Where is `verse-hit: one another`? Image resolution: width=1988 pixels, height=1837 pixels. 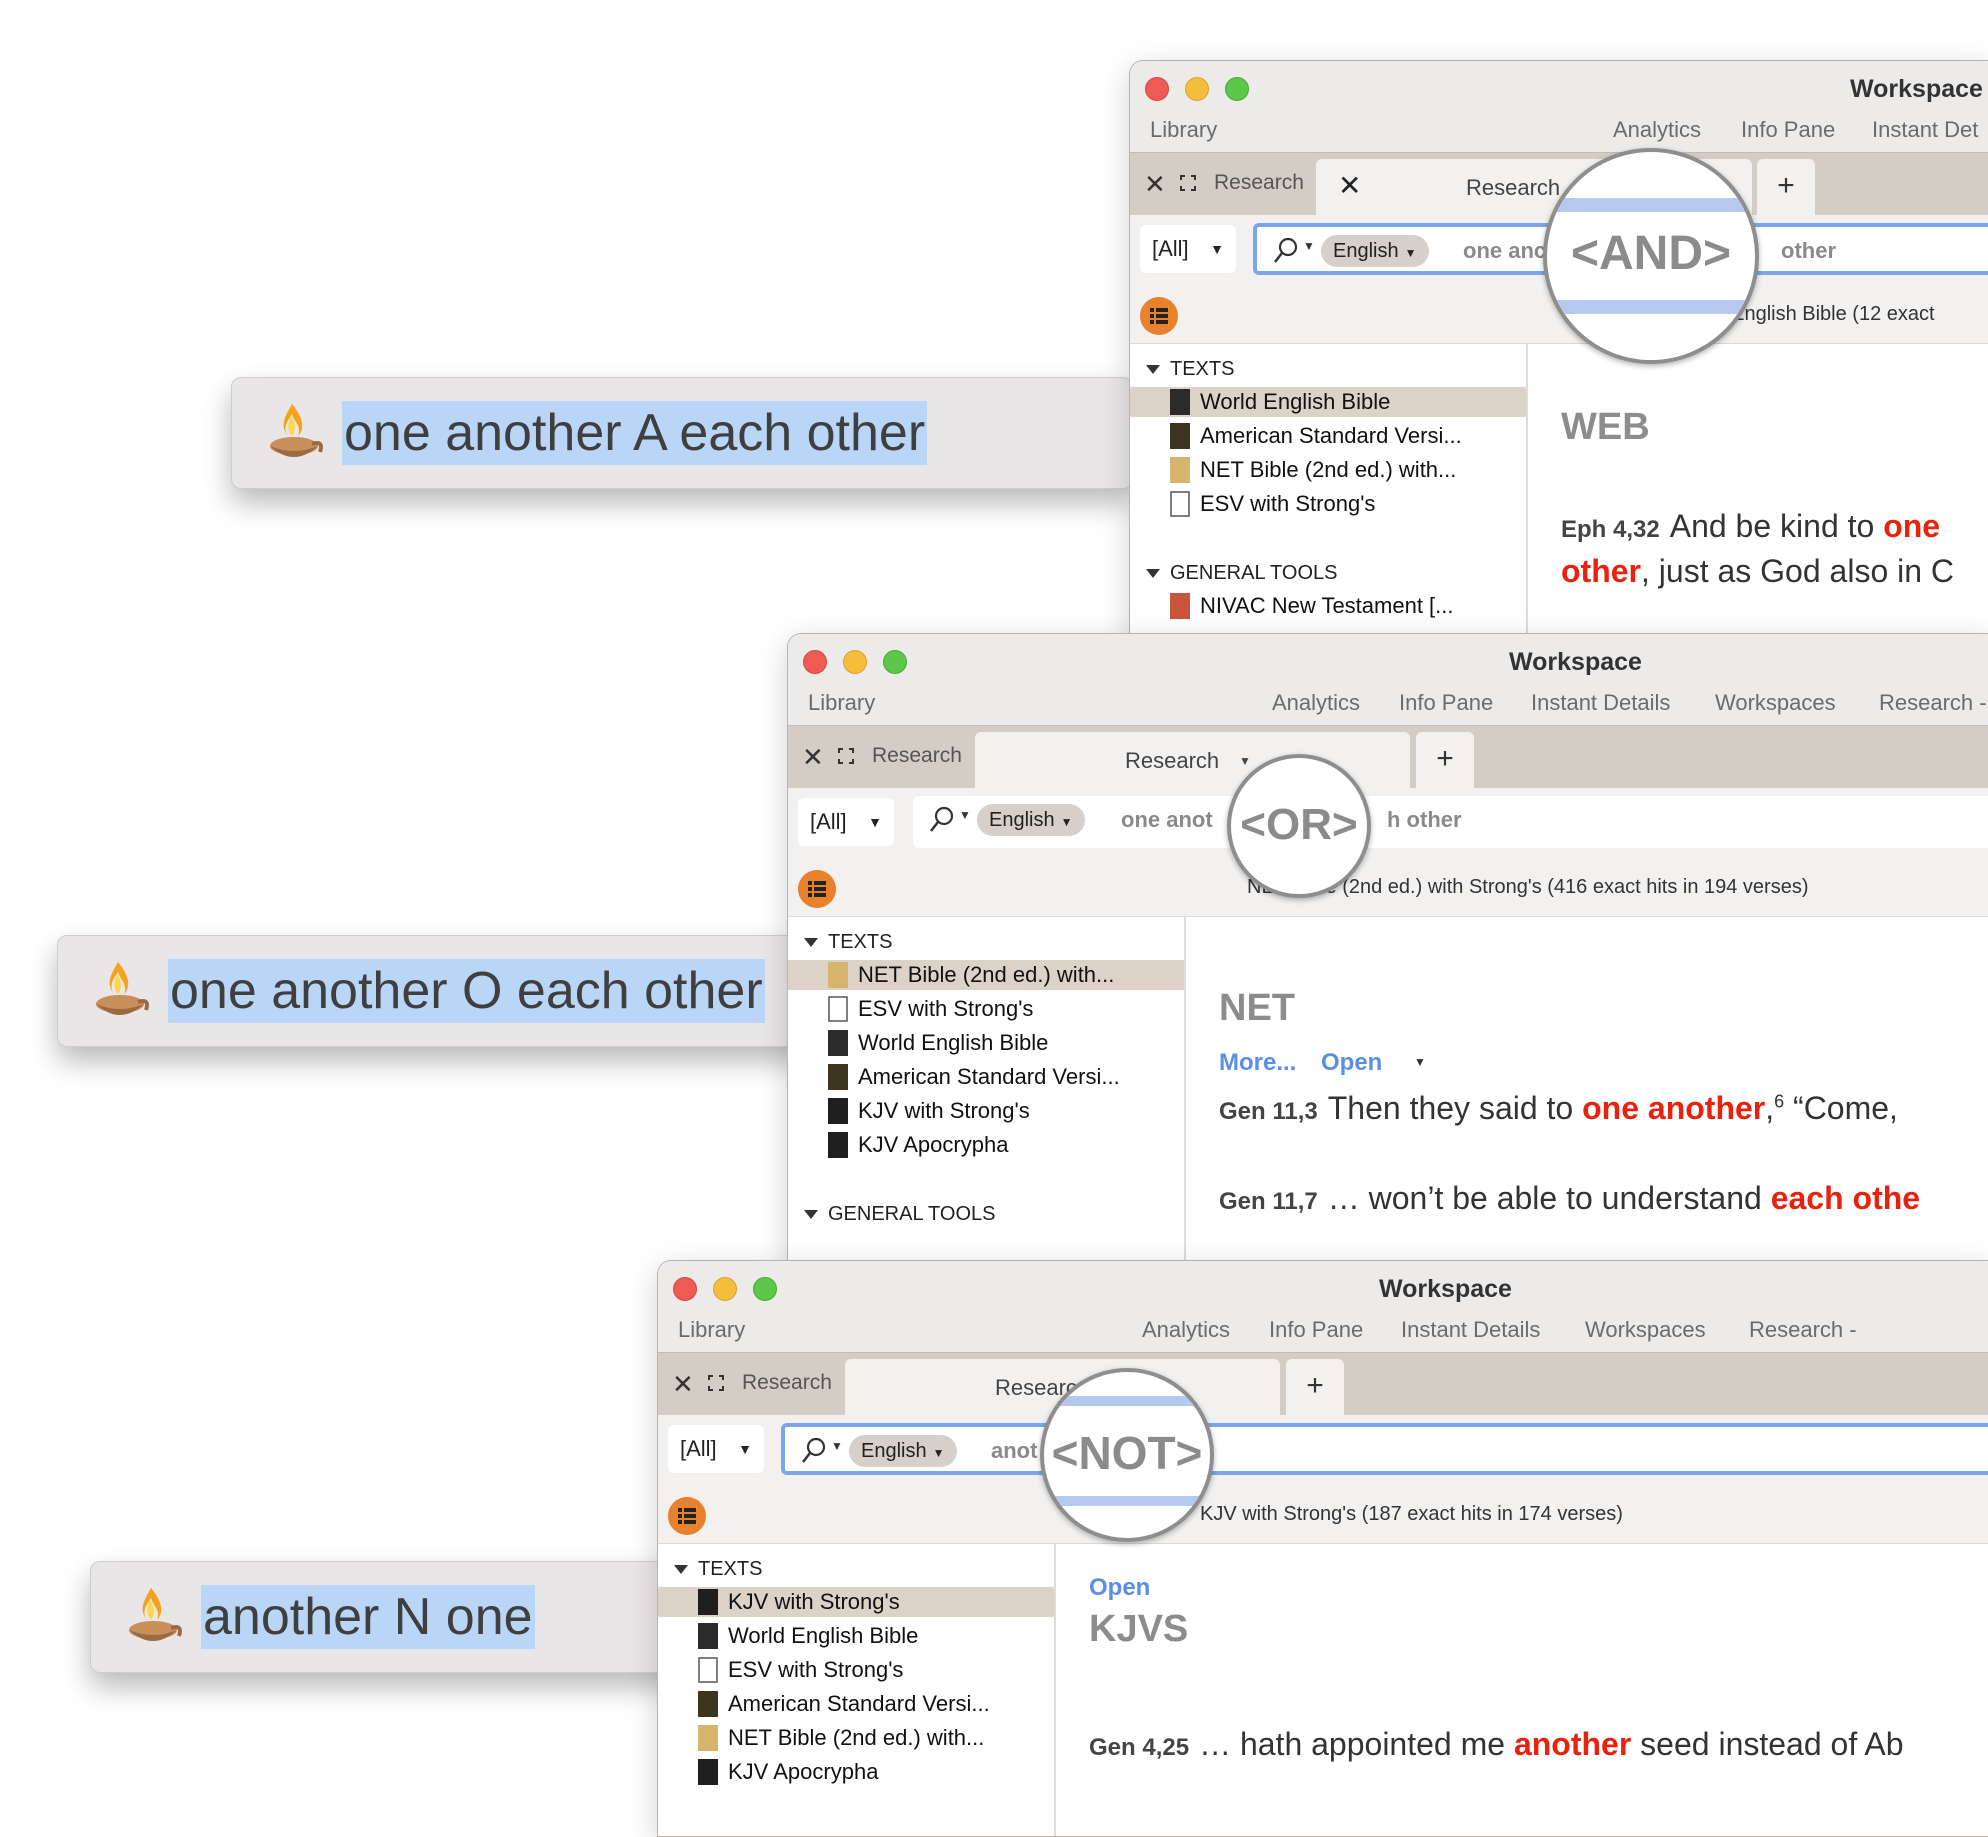
verse-hit: one another is located at coordinates (1674, 1108).